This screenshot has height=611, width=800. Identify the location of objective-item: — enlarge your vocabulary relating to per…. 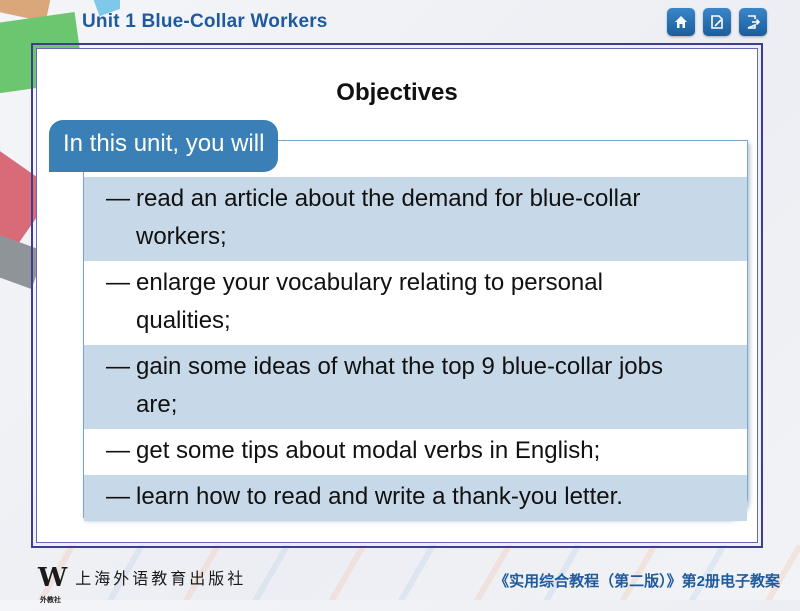
(415, 303).